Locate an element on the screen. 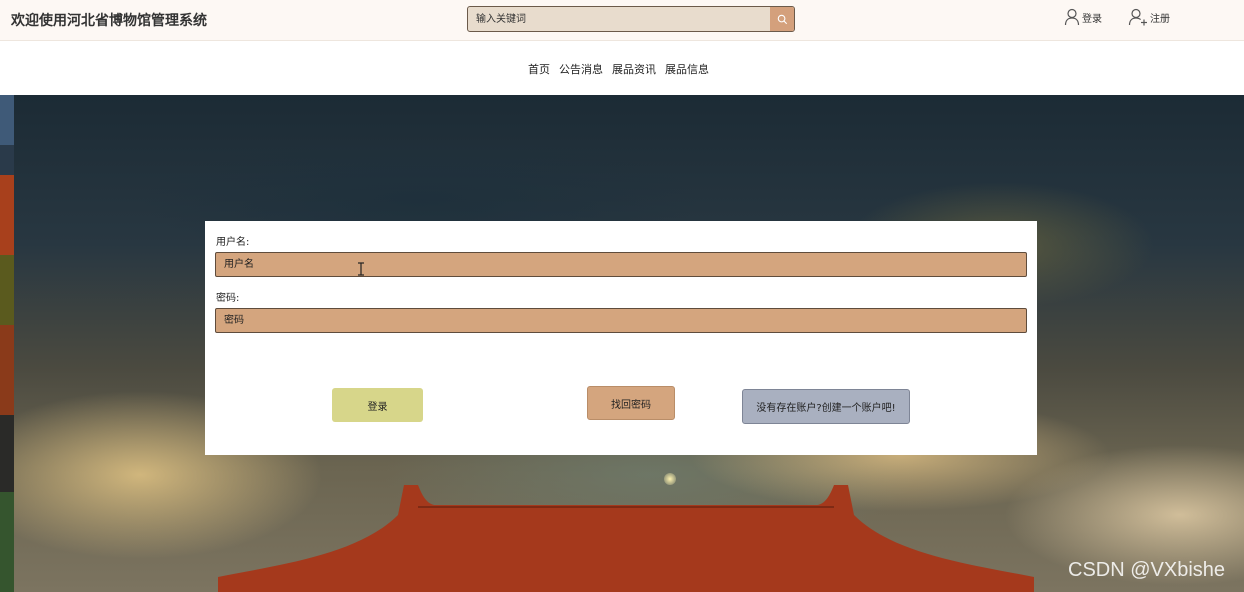 The width and height of the screenshot is (1244, 592). header-register-label: 注册 is located at coordinates (1160, 19).